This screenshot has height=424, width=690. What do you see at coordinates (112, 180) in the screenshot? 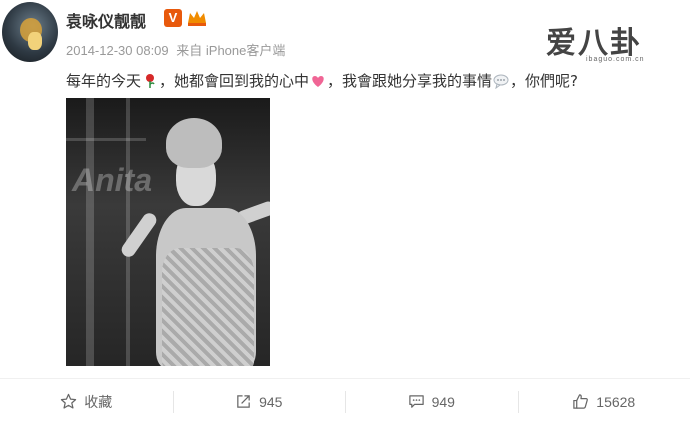
I see `photo-watermark: Anita` at bounding box center [112, 180].